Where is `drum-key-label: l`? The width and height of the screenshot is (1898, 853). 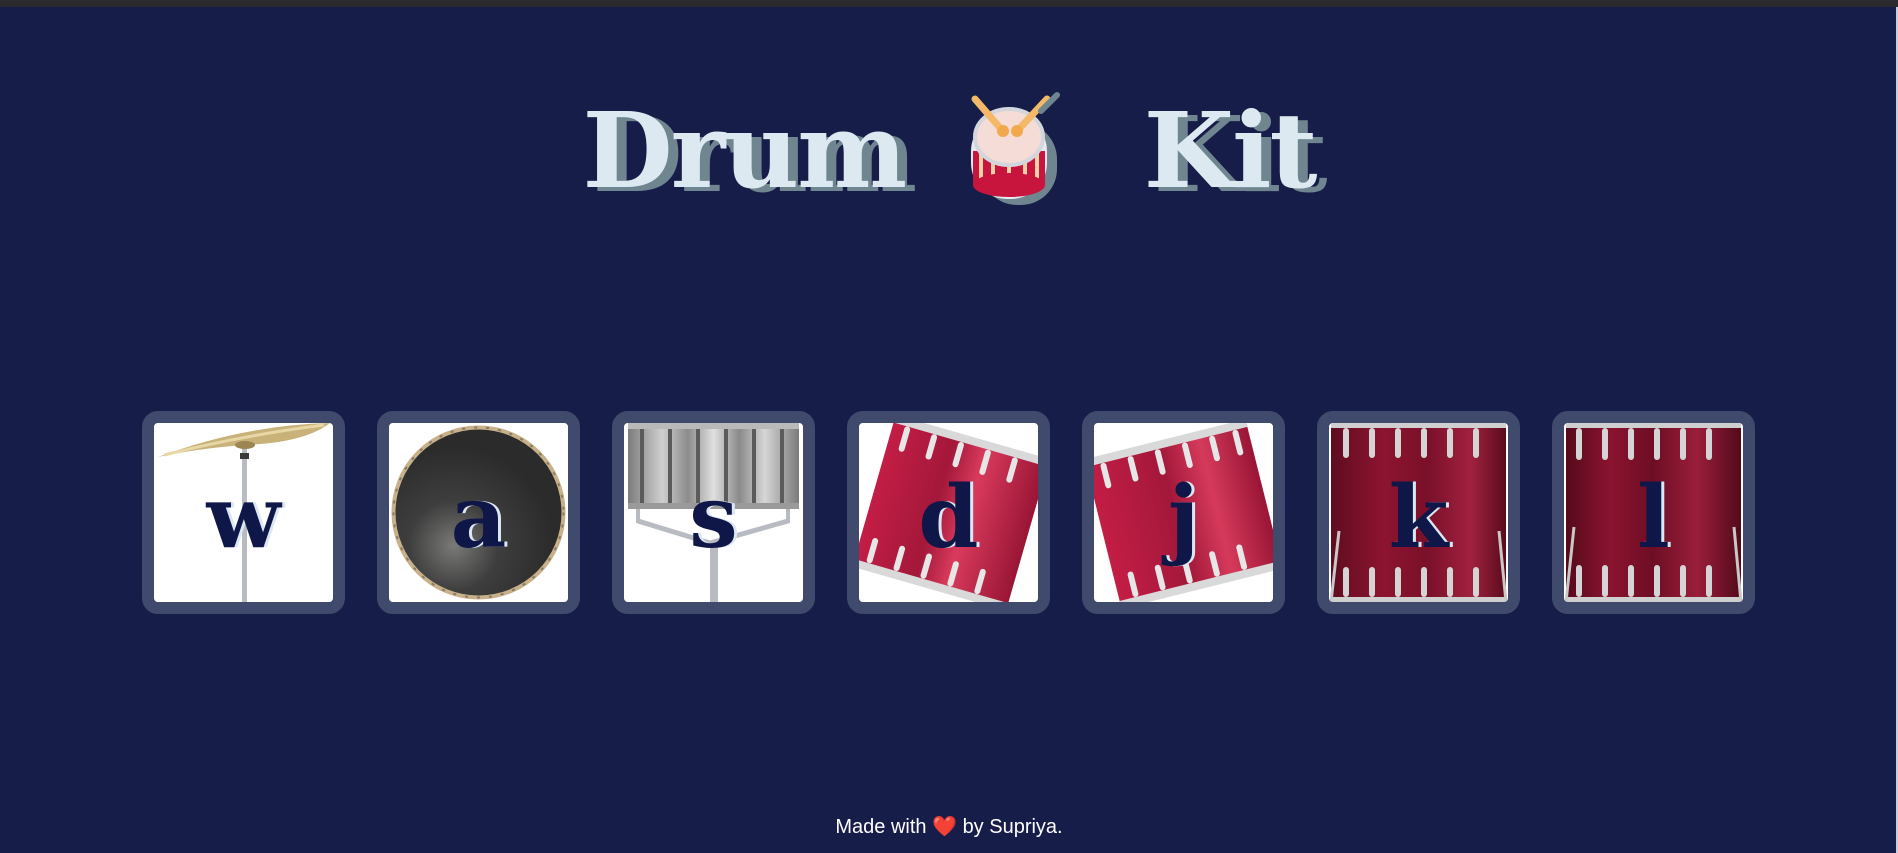 drum-key-label: l is located at coordinates (1653, 517).